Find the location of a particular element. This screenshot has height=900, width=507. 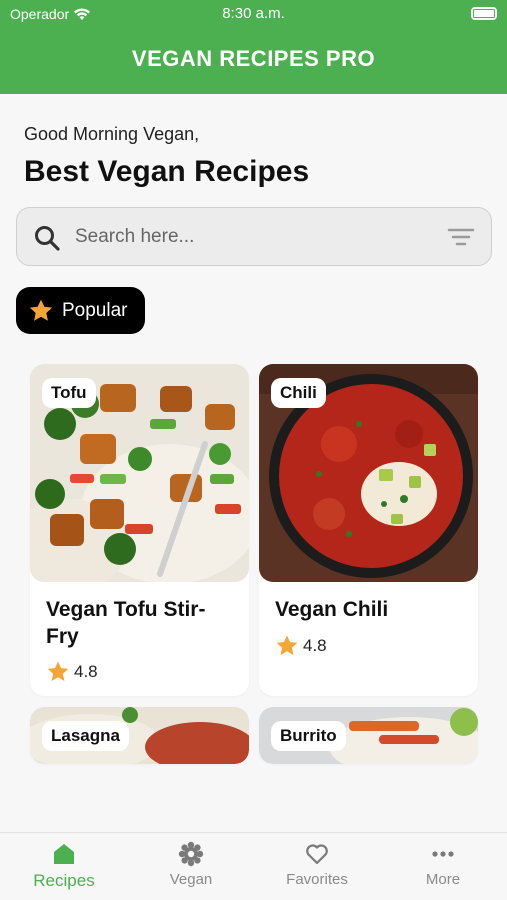

heart-icon is located at coordinates (317, 854).